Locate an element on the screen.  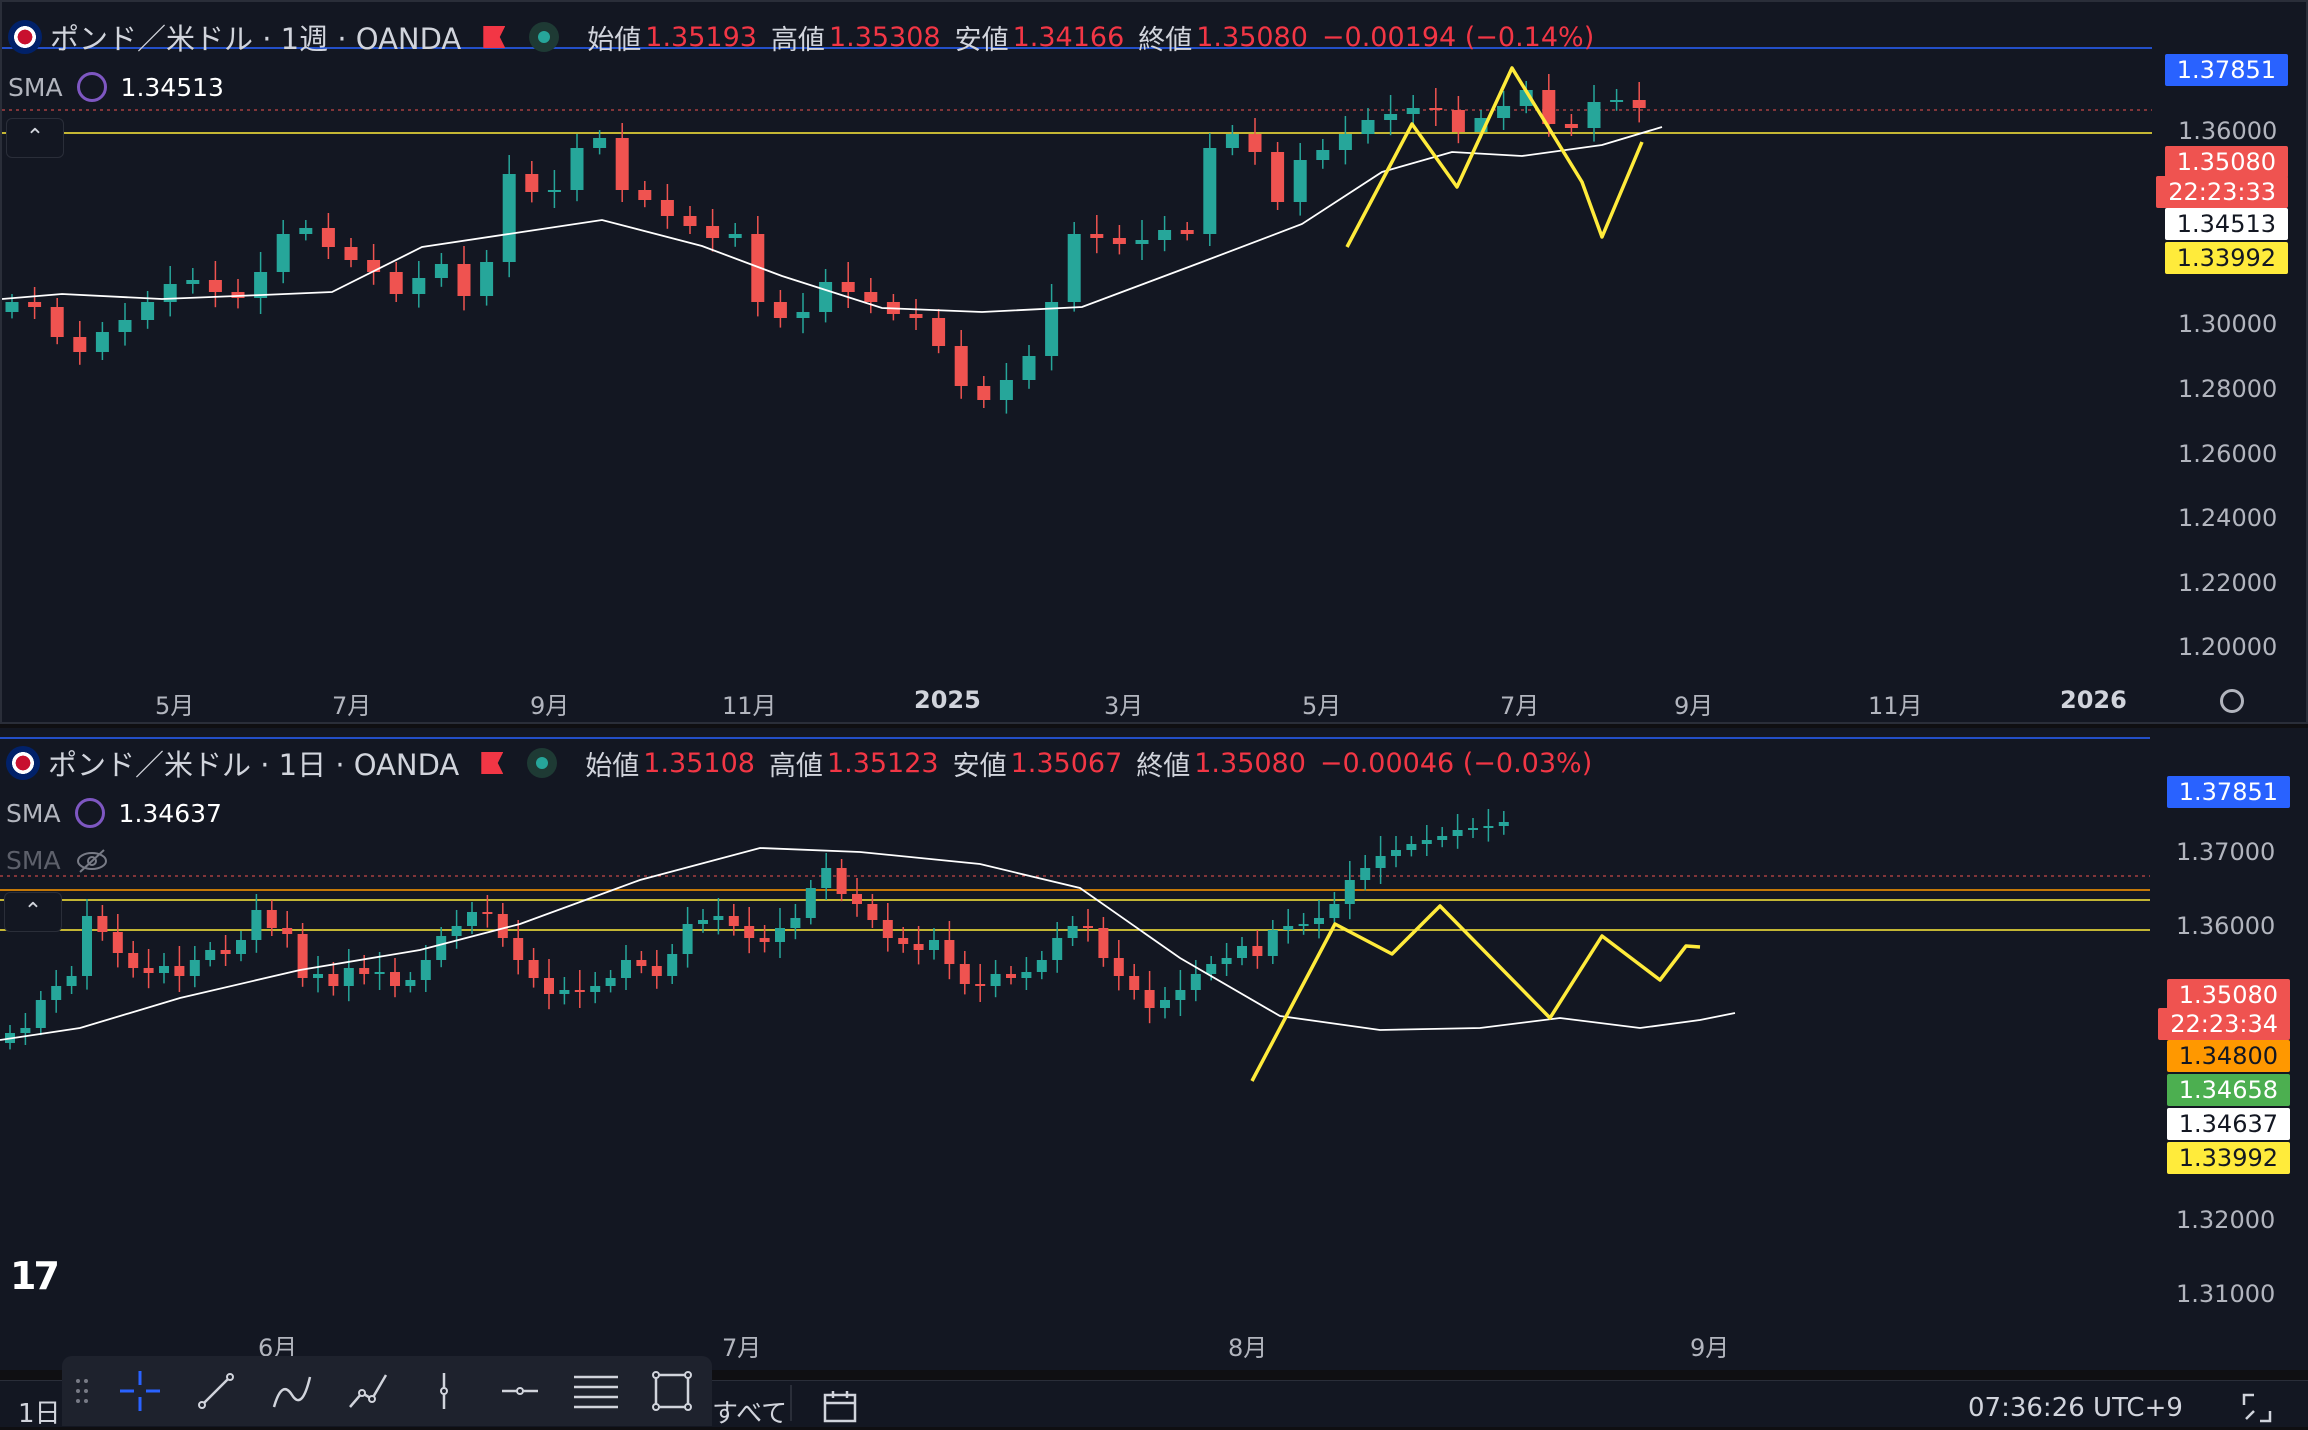
daily-sma-indicator: SMA 1.34637 is located at coordinates (114, 813).